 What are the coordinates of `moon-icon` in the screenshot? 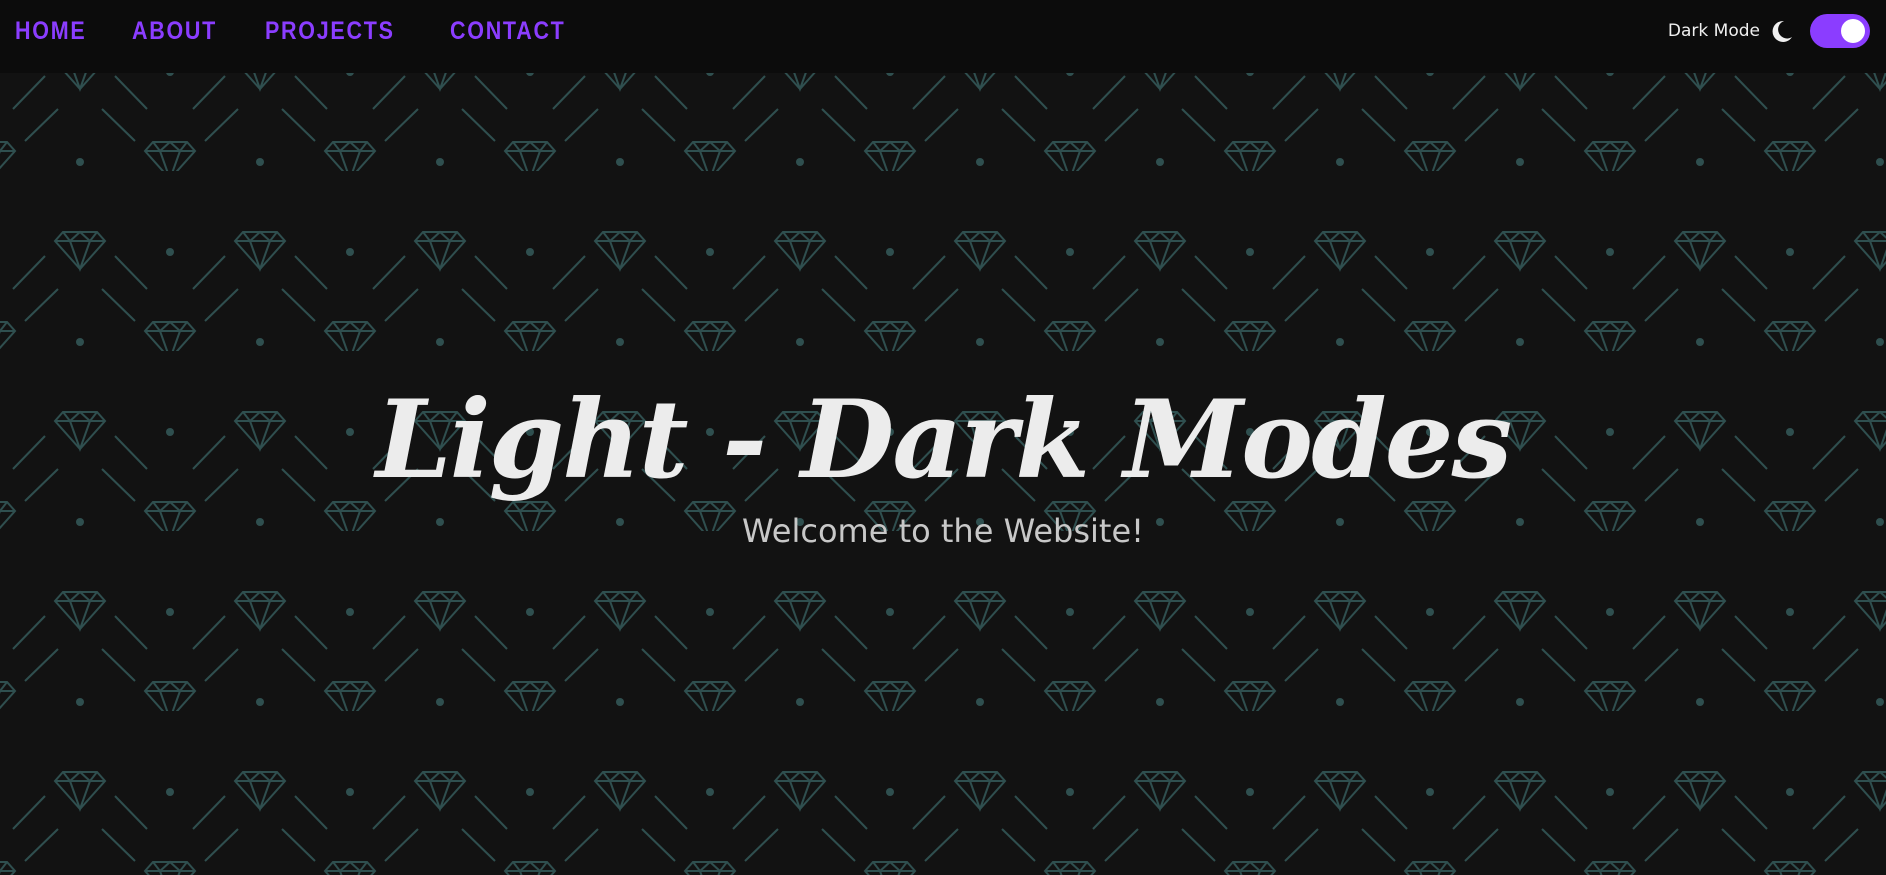 It's located at (1781, 31).